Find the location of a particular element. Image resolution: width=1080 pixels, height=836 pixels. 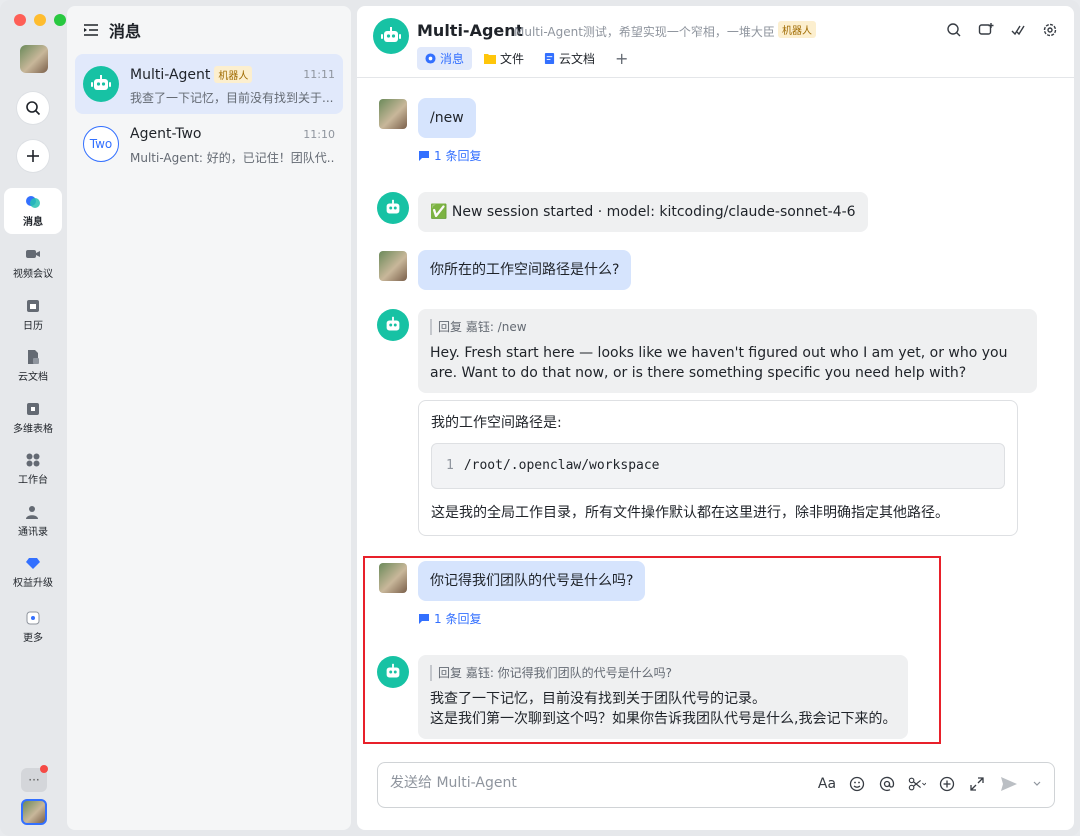

tasks-icon is located at coordinates (1018, 30).